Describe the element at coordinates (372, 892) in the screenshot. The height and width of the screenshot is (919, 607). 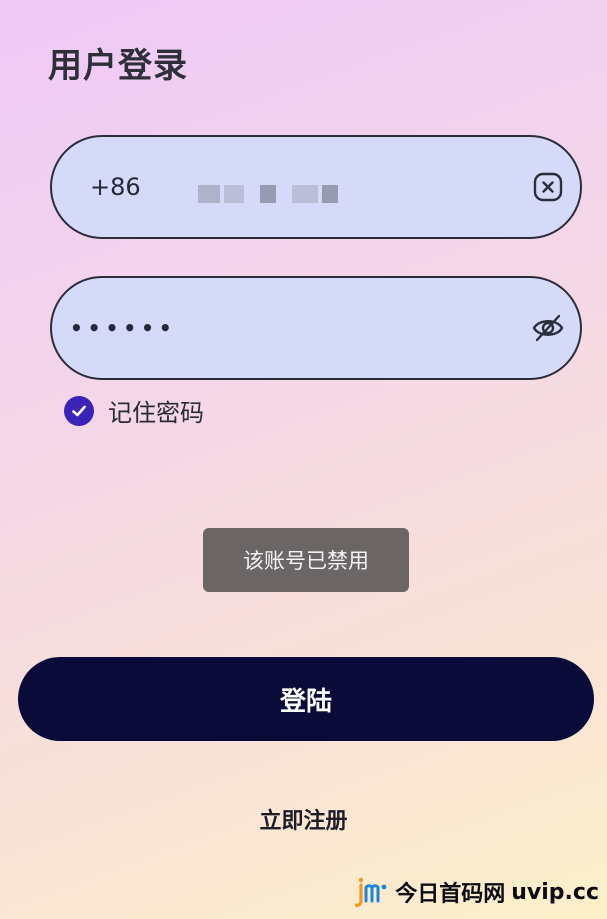
I see `watermark-logo-icon` at that location.